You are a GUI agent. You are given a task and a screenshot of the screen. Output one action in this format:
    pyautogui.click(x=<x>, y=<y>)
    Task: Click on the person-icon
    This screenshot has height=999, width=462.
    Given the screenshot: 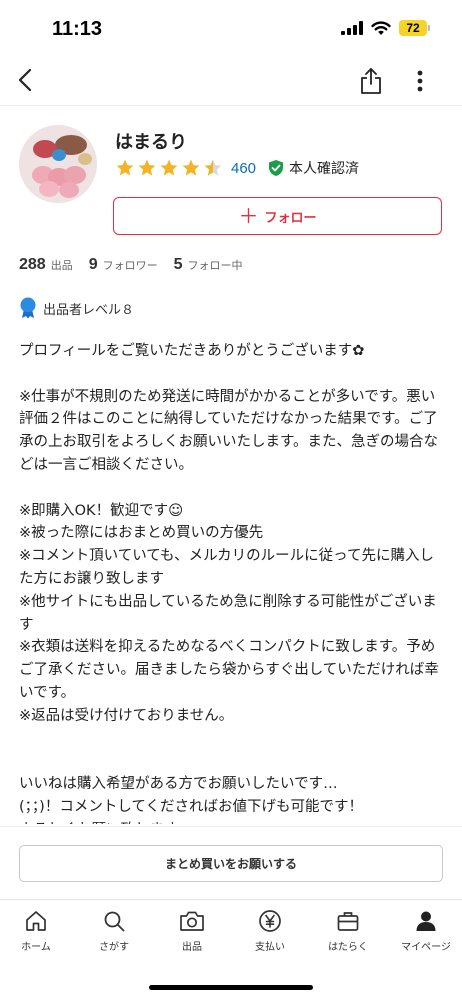 What is the action you would take?
    pyautogui.click(x=426, y=921)
    